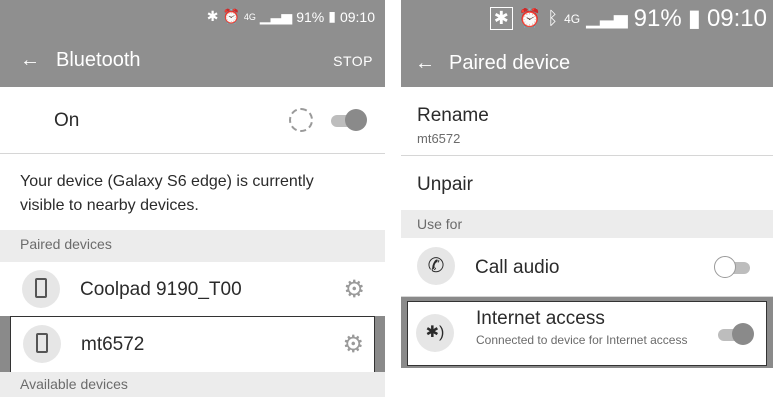  Describe the element at coordinates (192, 345) in the screenshot. I see `list-item: mt6572 ⚙` at that location.